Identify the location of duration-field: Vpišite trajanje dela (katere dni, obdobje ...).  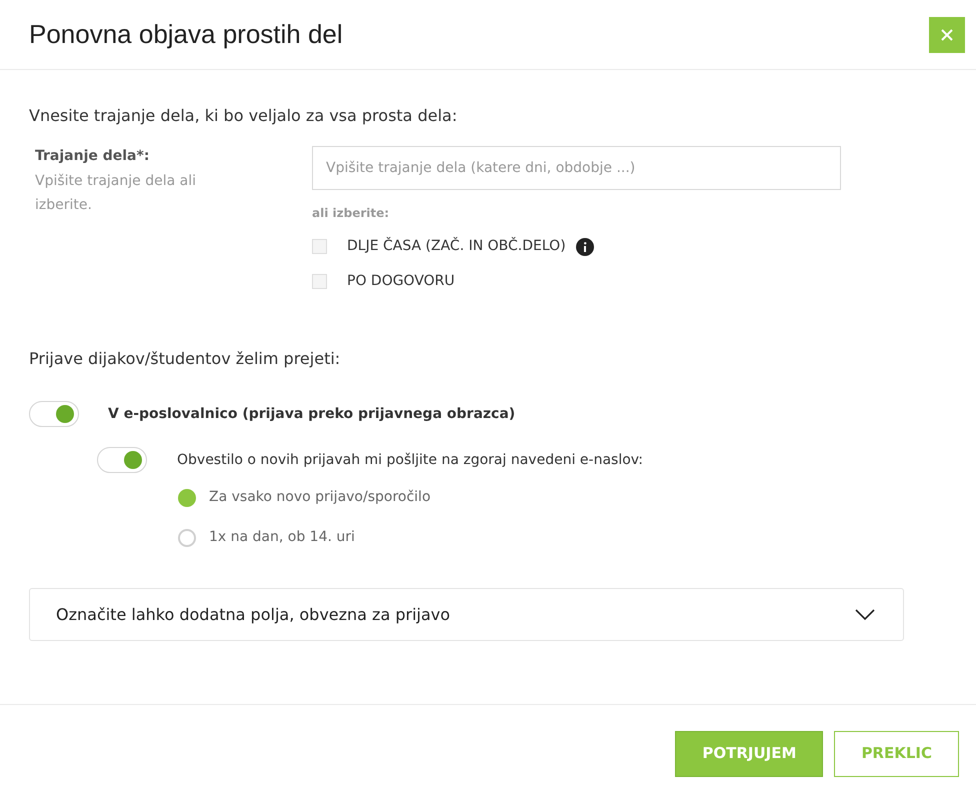
(576, 168).